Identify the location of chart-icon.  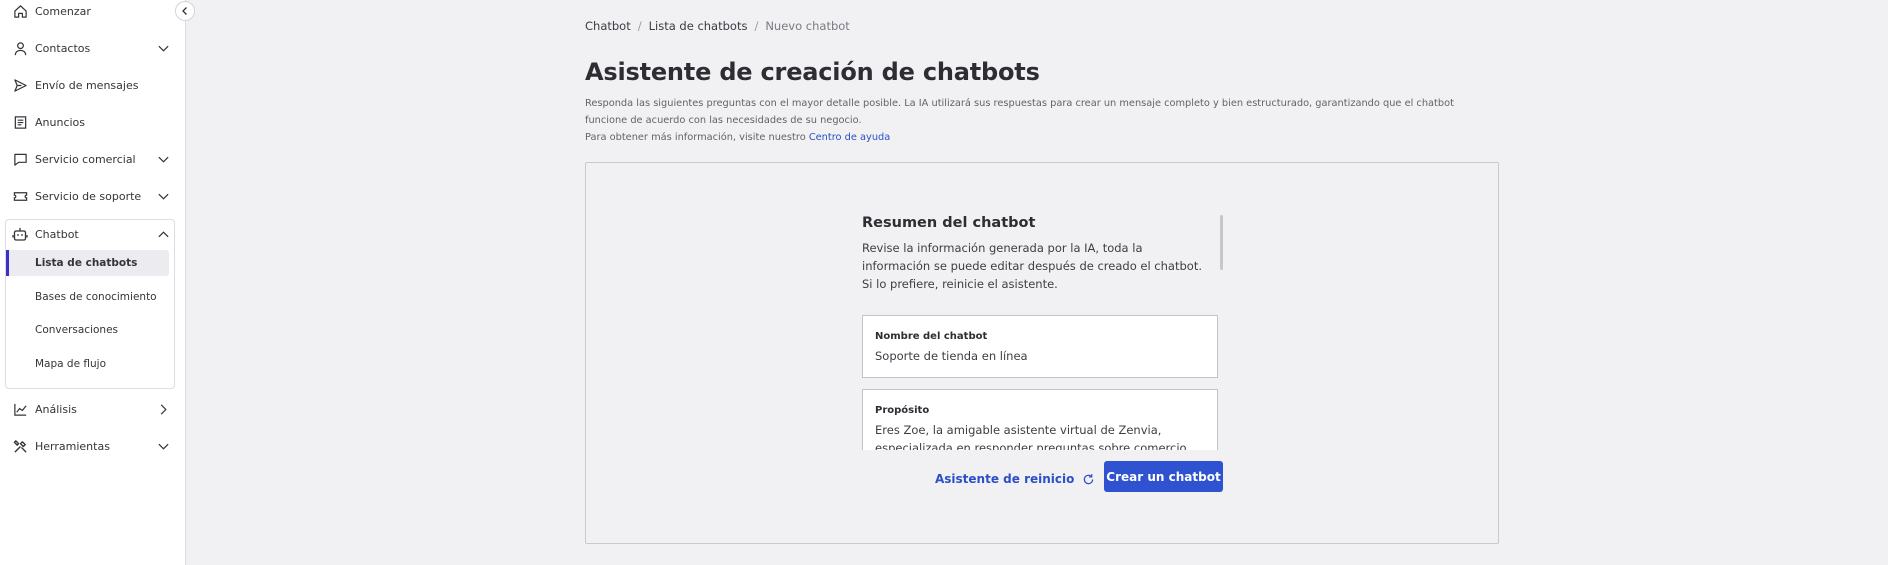
(20, 409).